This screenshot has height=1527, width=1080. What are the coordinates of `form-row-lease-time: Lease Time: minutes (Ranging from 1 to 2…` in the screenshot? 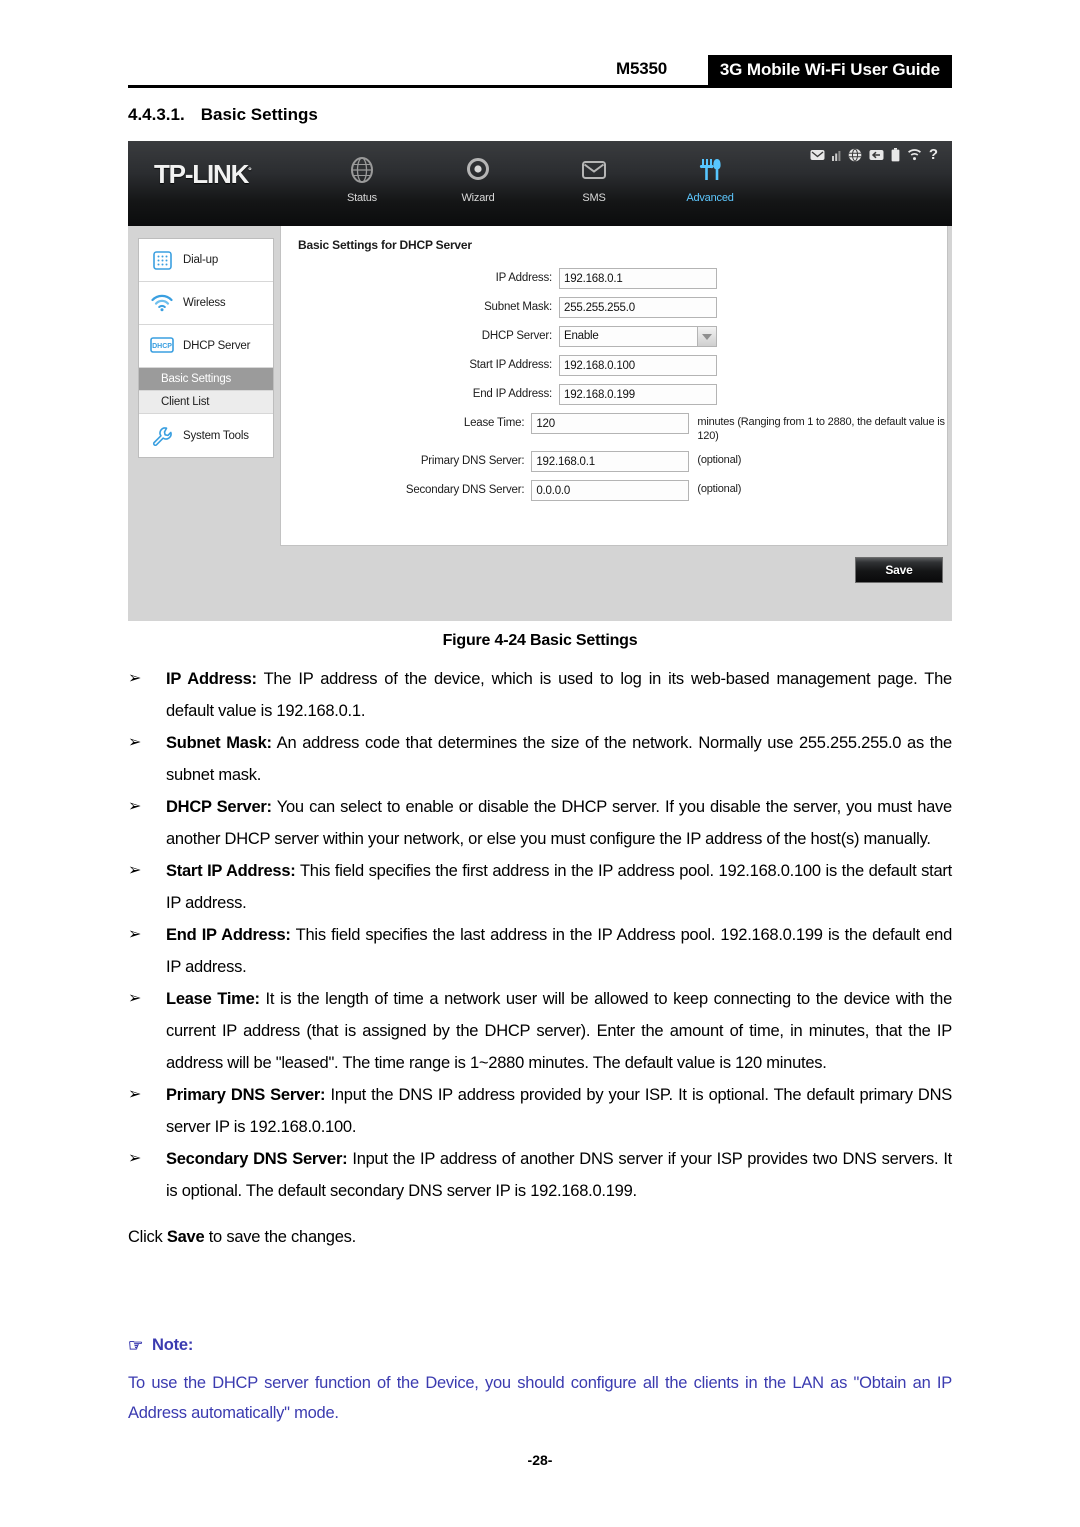 It's located at (614, 428).